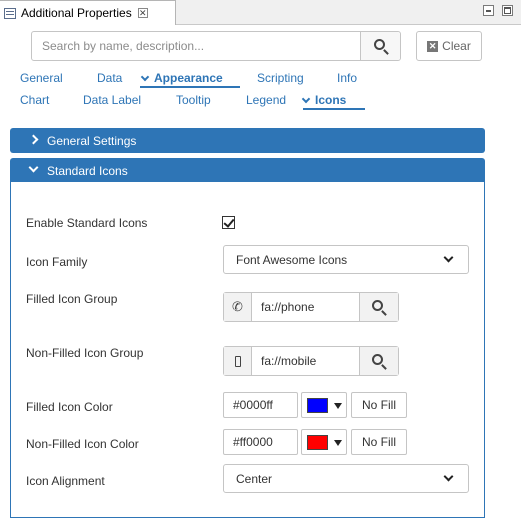 This screenshot has width=521, height=519. What do you see at coordinates (10, 13) in the screenshot?
I see `properties-view-icon` at bounding box center [10, 13].